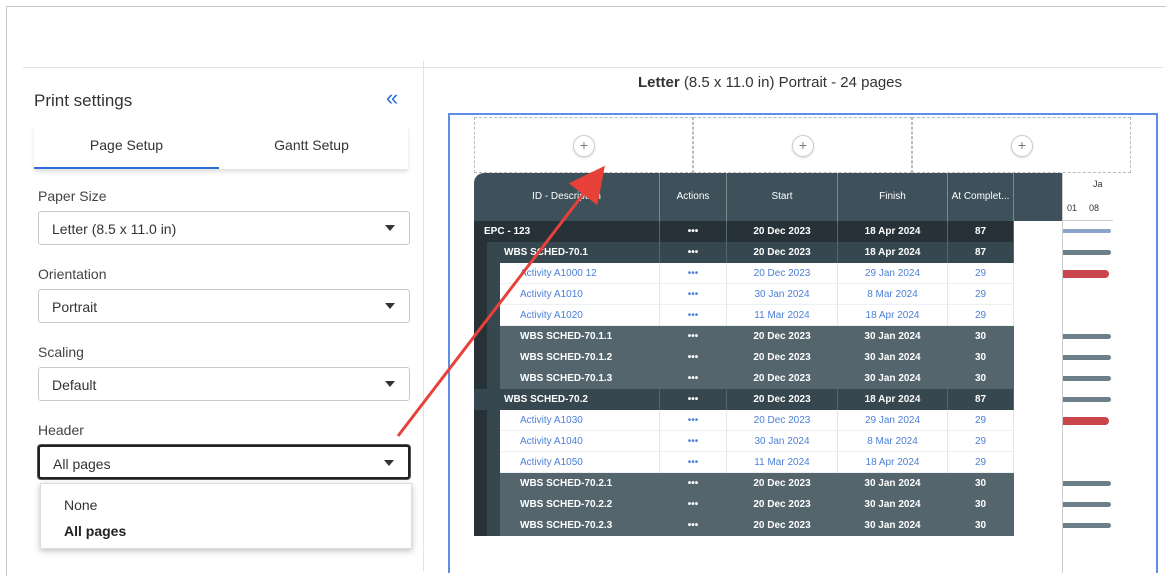 This screenshot has height=581, width=1172. I want to click on header-slot-right: +, so click(1021, 145).